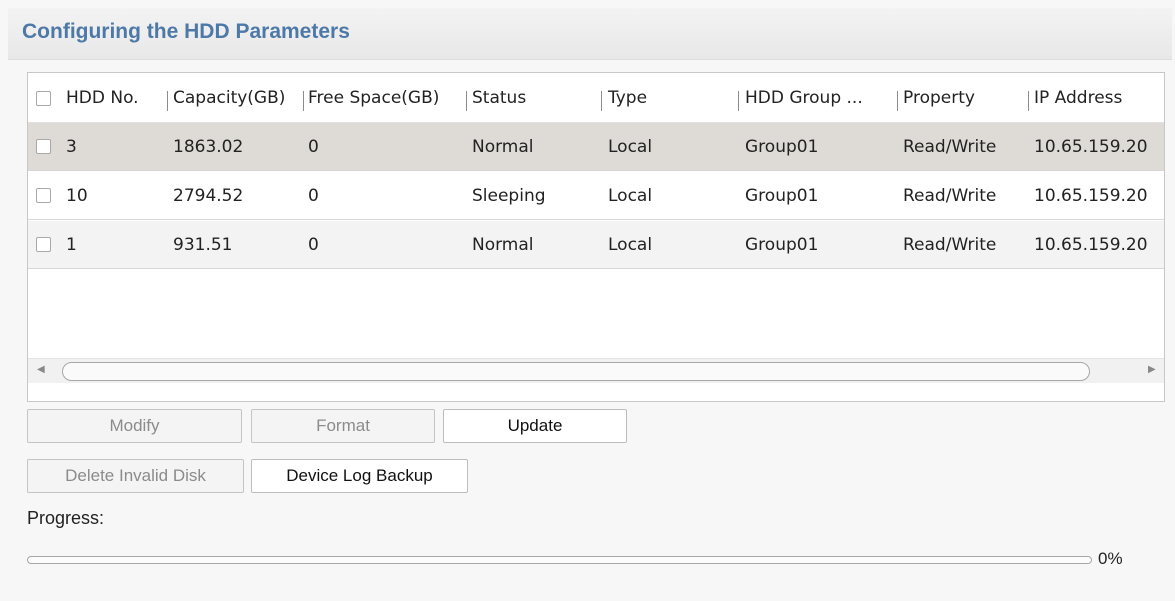  I want to click on scroll-right-arrow-icon: ▶, so click(1152, 369).